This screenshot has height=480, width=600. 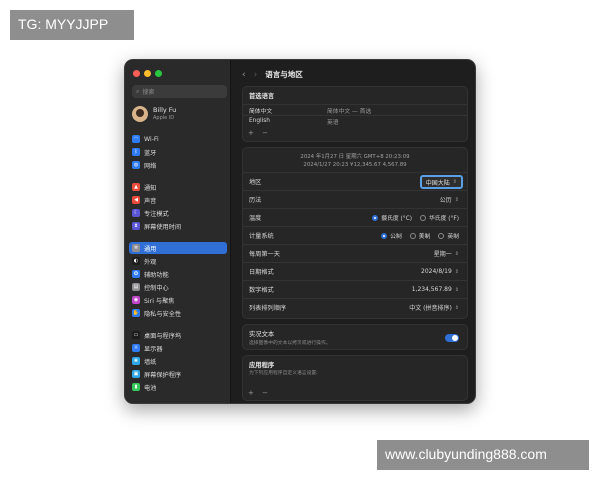 What do you see at coordinates (136, 348) in the screenshot?
I see `display-icon: ☼` at bounding box center [136, 348].